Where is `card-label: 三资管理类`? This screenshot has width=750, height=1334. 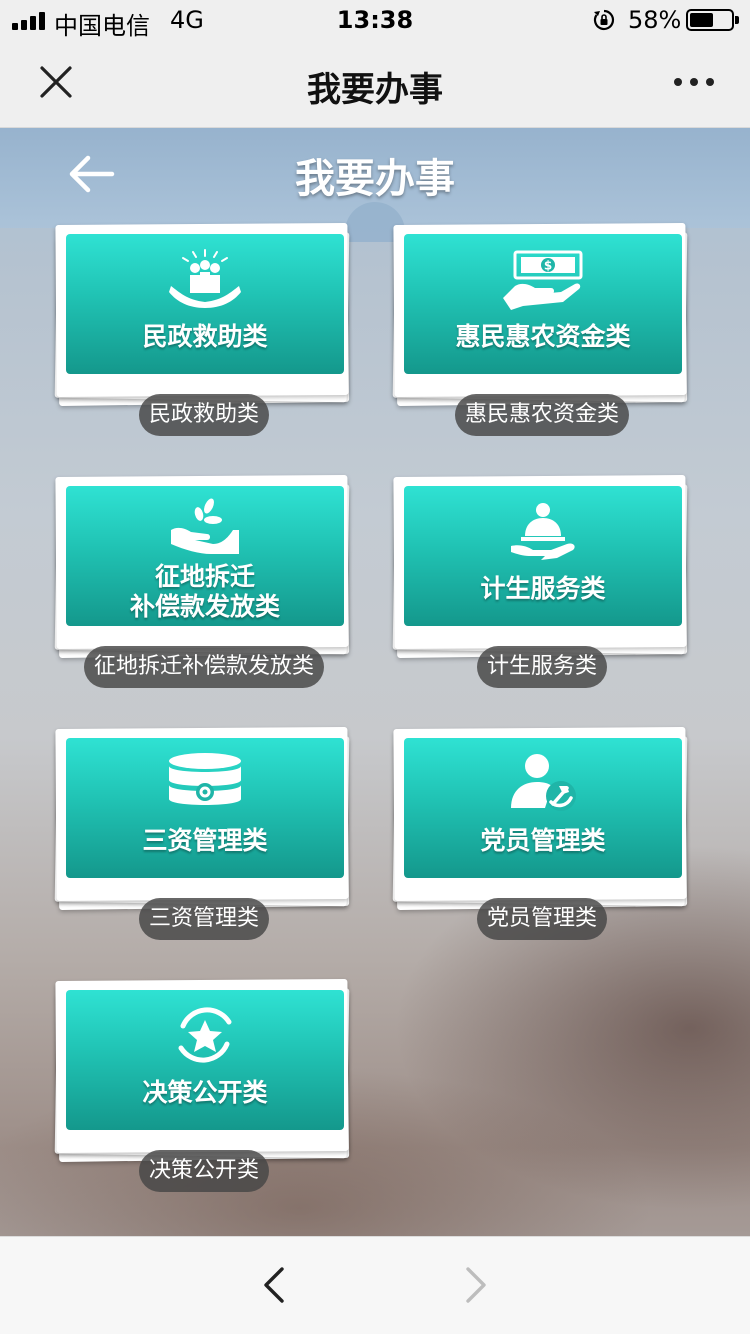 card-label: 三资管理类 is located at coordinates (205, 840).